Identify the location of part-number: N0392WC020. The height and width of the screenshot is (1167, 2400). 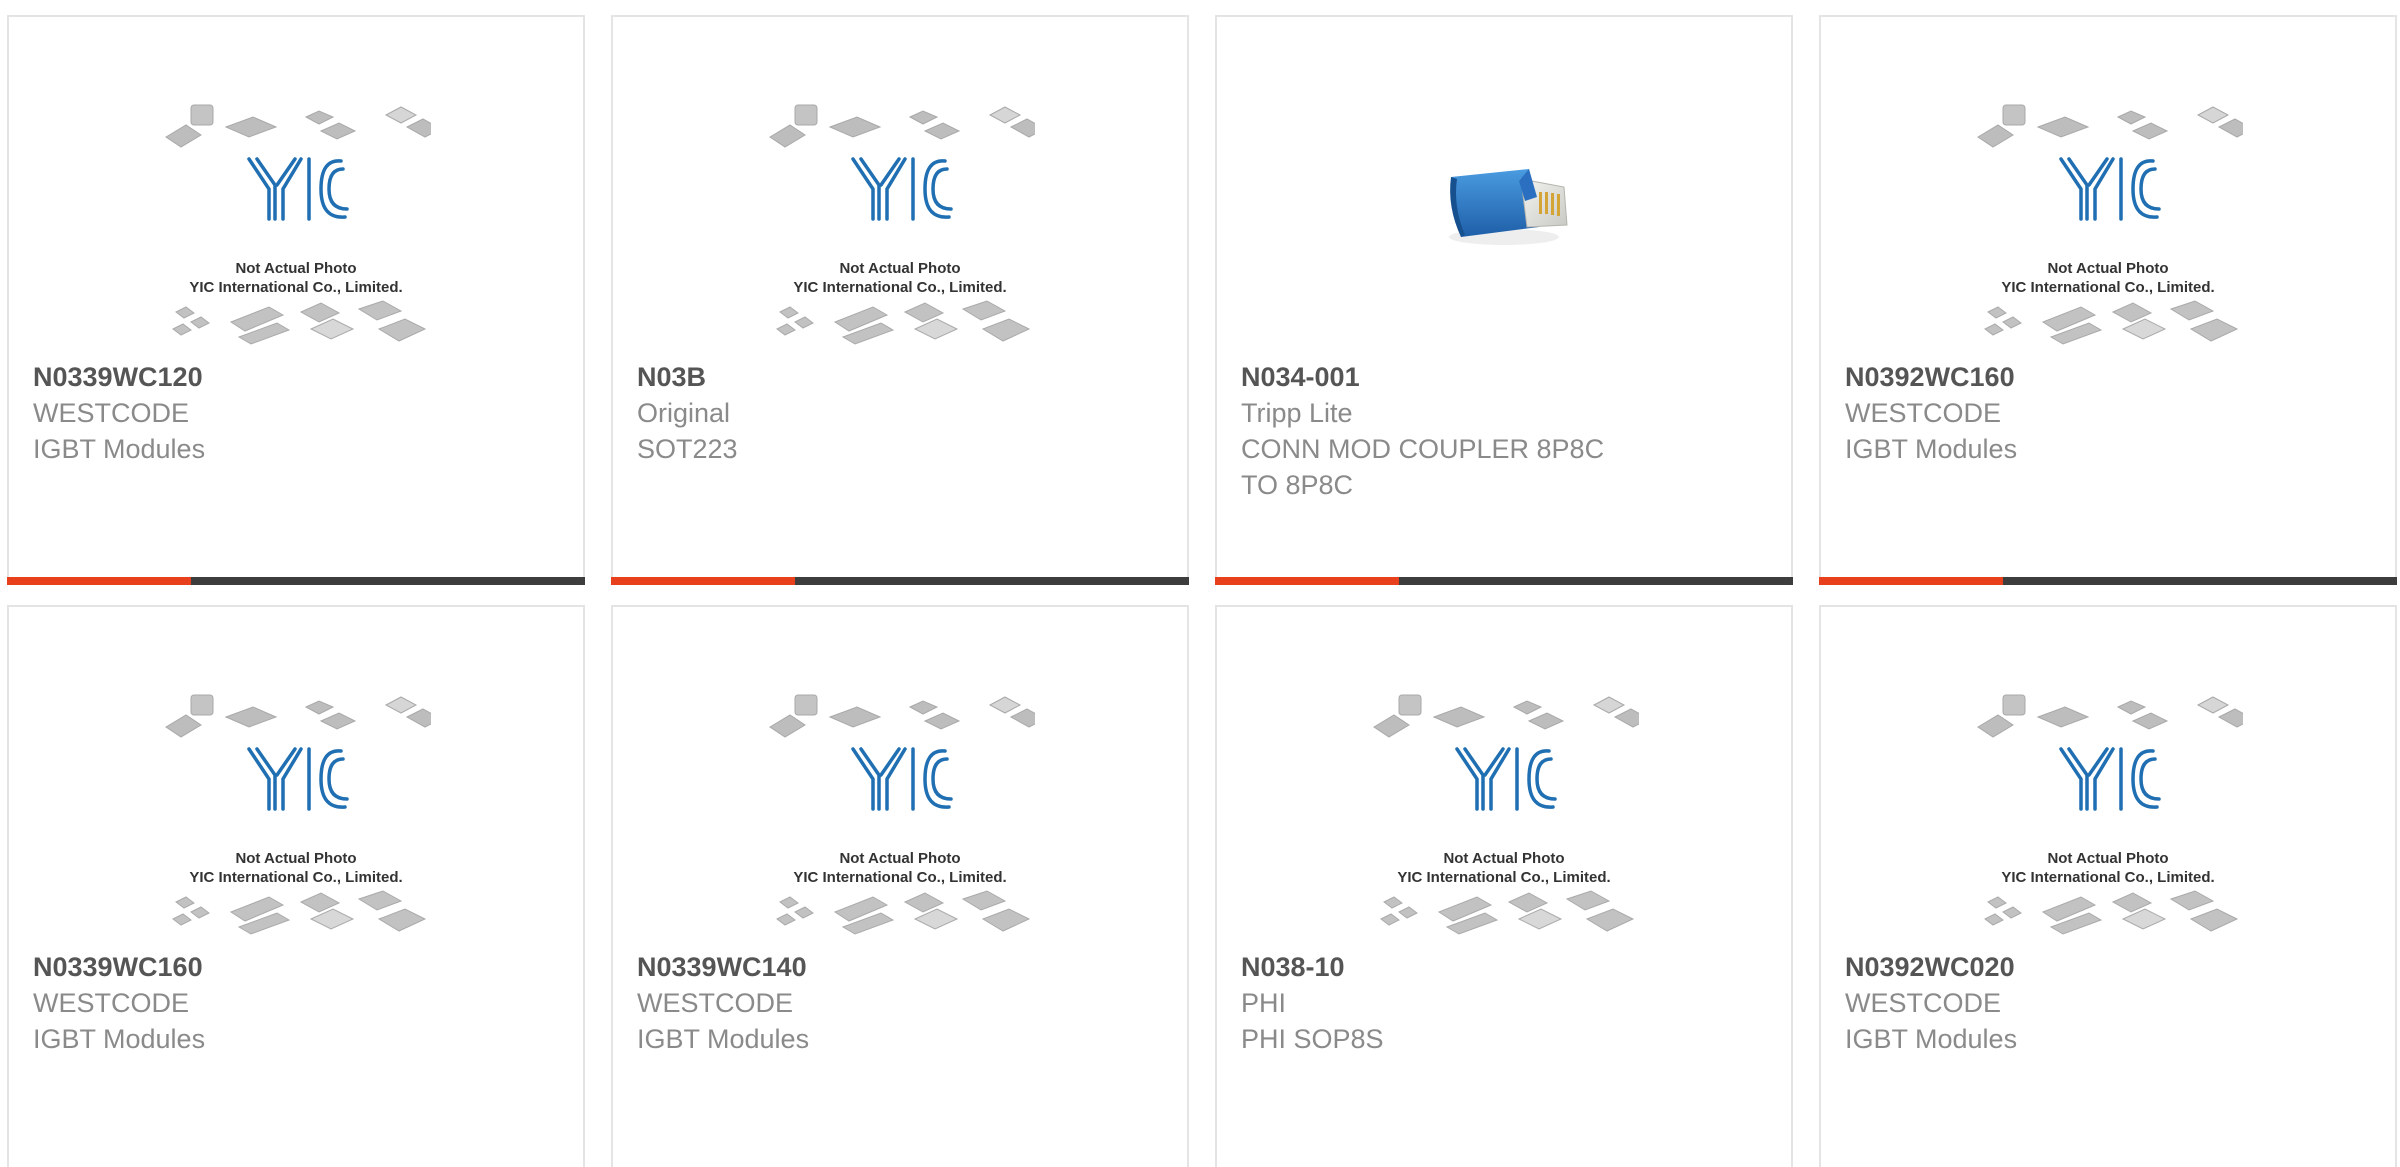
(2110, 967).